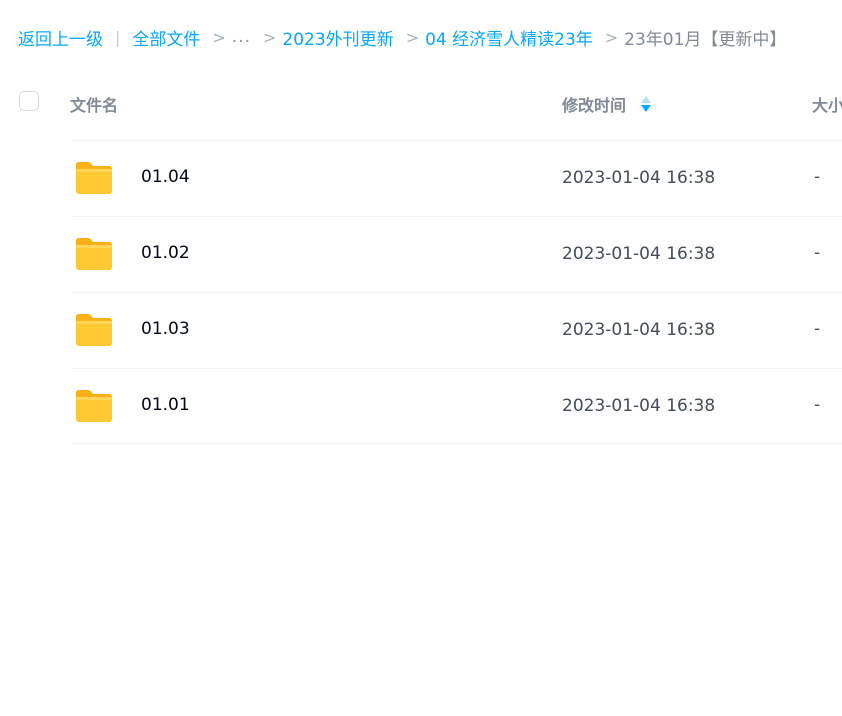 The image size is (842, 716). I want to click on file-name: 01.04, so click(165, 177).